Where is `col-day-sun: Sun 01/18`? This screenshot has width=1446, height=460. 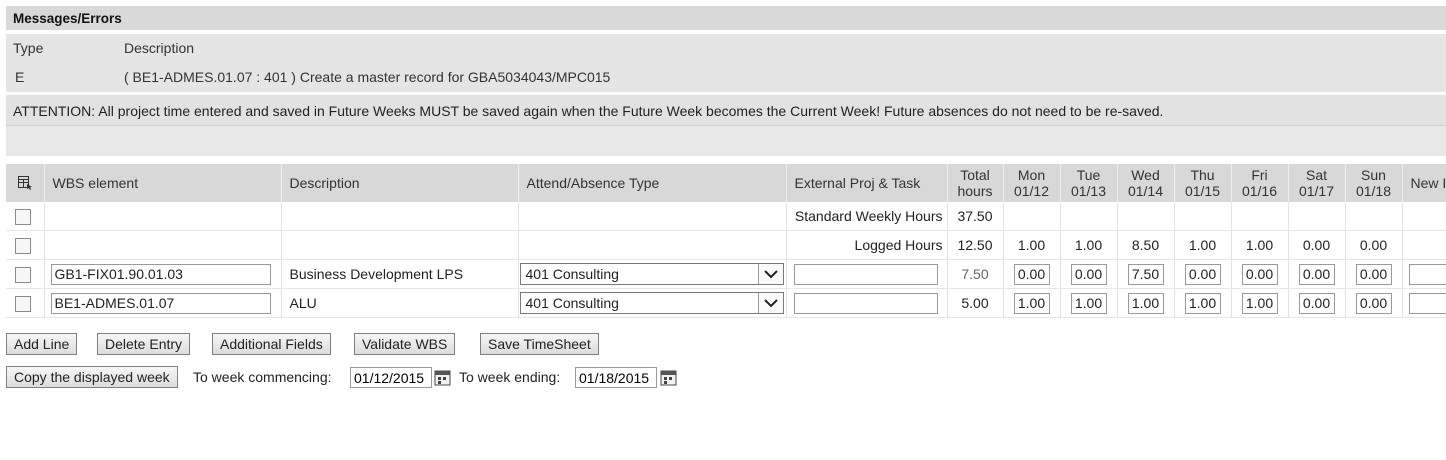 col-day-sun: Sun 01/18 is located at coordinates (1374, 183).